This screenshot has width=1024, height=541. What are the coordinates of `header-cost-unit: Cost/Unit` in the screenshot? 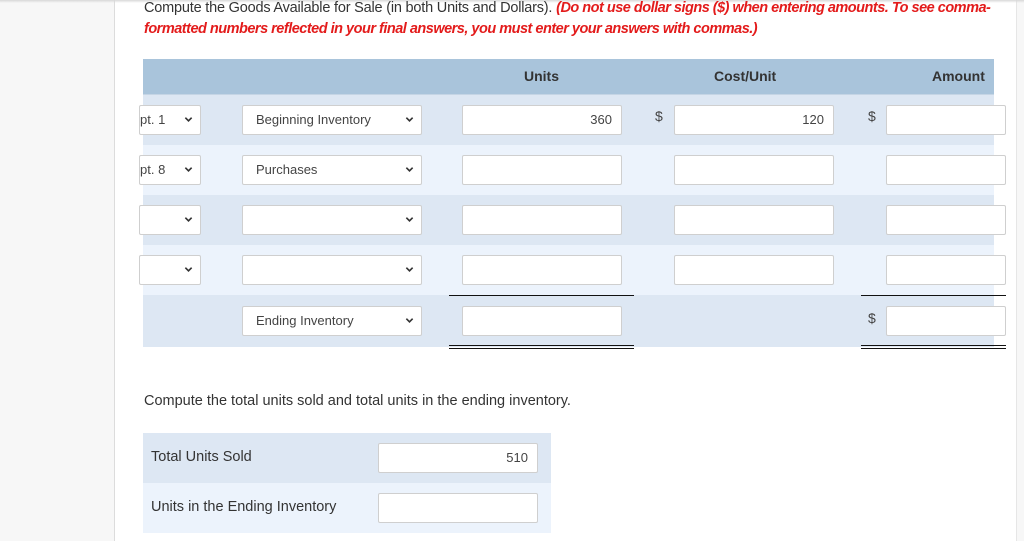 It's located at (745, 76).